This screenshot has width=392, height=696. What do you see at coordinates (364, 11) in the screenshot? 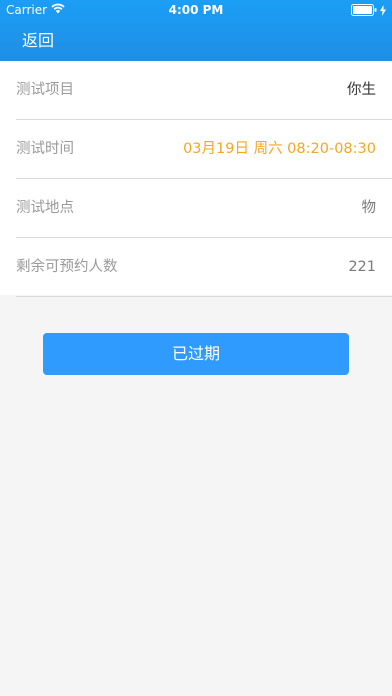
I see `battery-icon` at bounding box center [364, 11].